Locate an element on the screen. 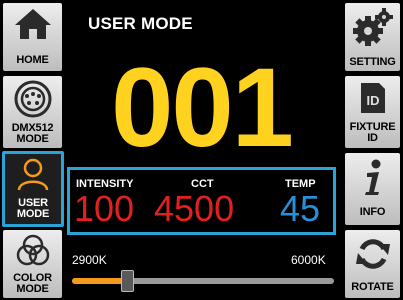  intensity-value: 100 is located at coordinates (104, 209).